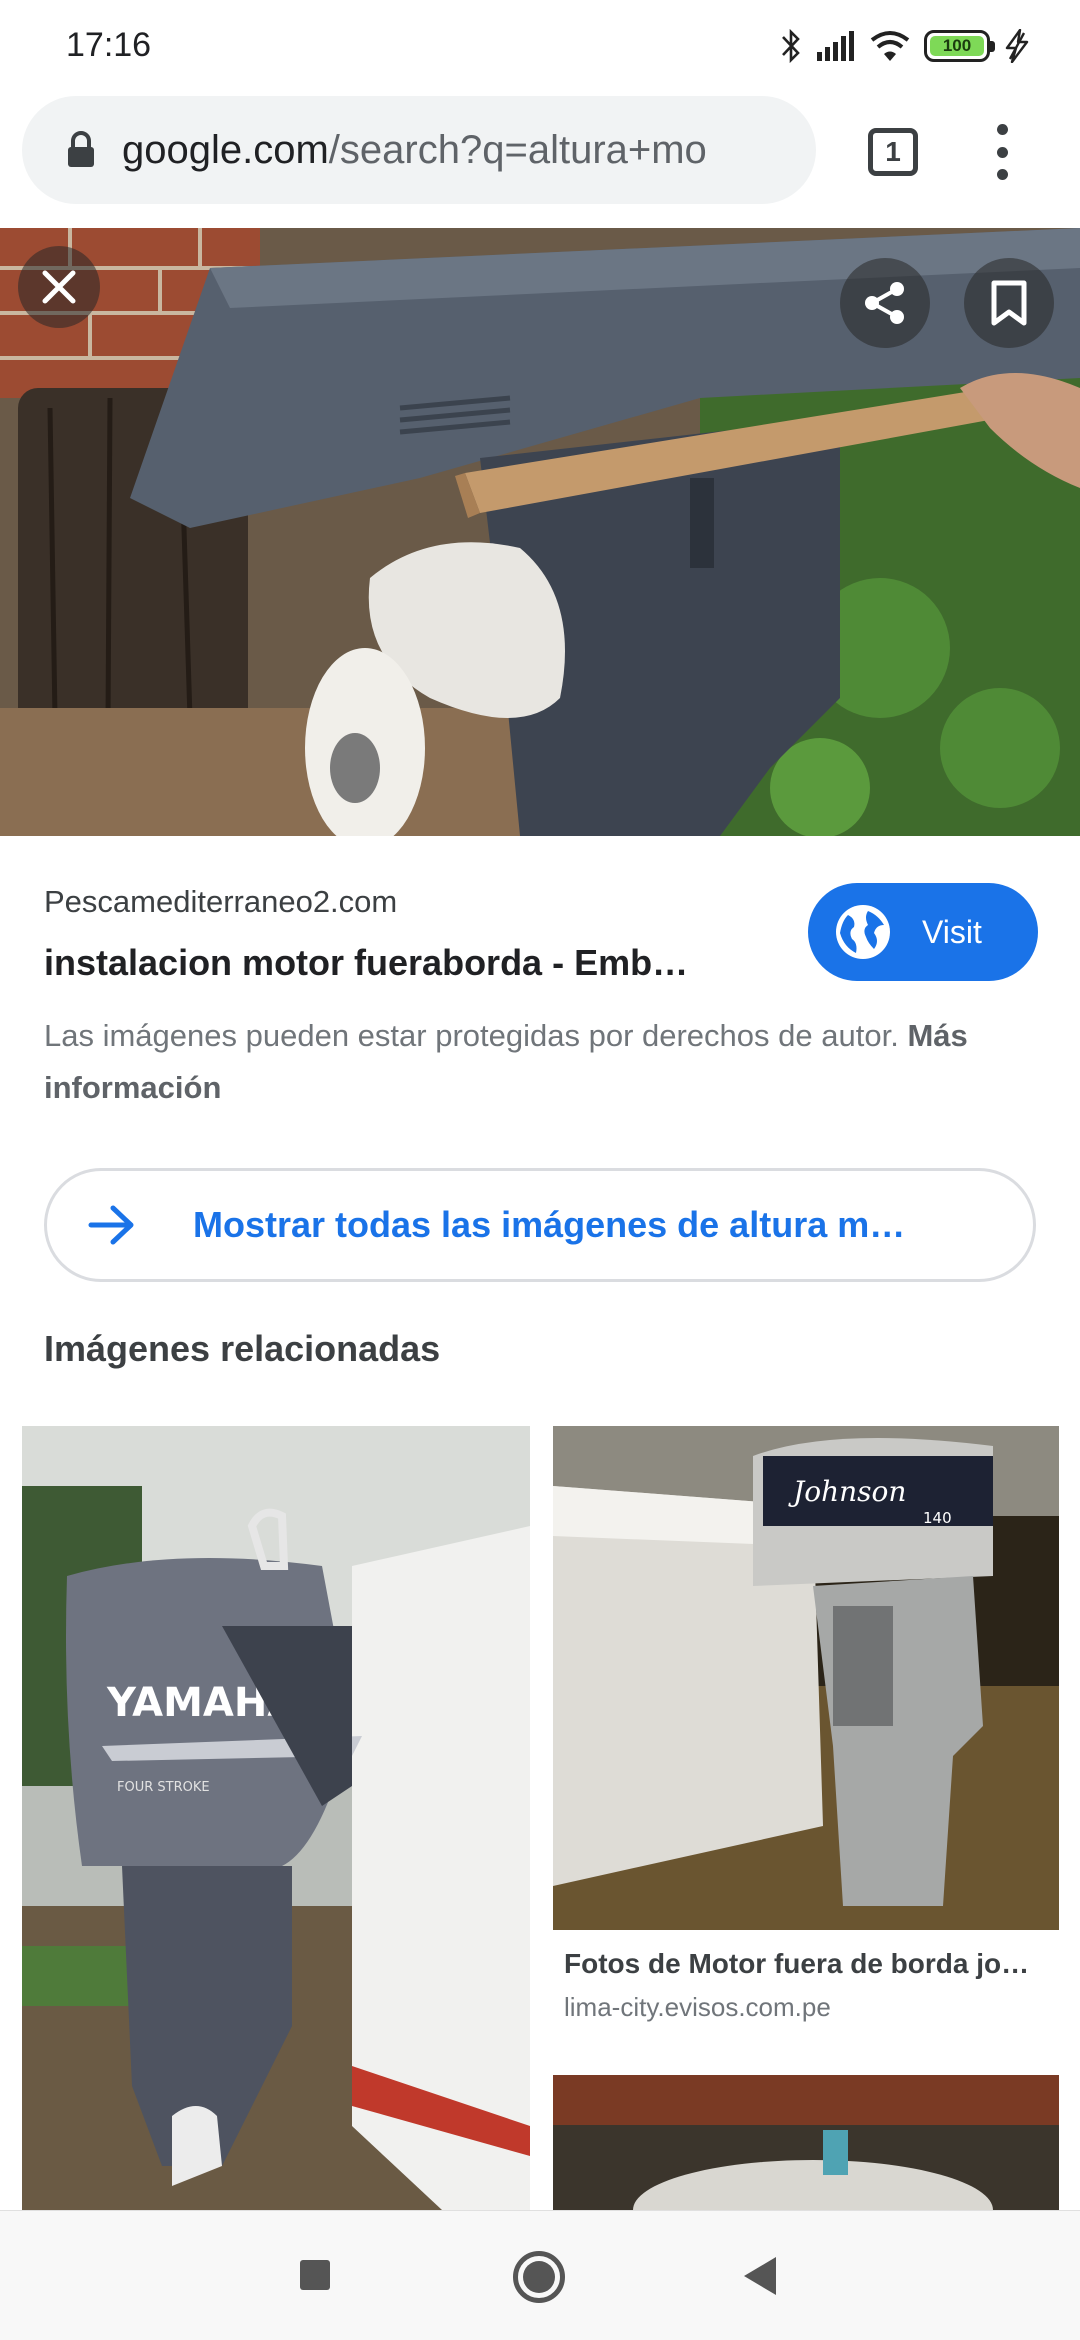 The image size is (1080, 2340). What do you see at coordinates (952, 931) in the screenshot?
I see `visit-label: Visit` at bounding box center [952, 931].